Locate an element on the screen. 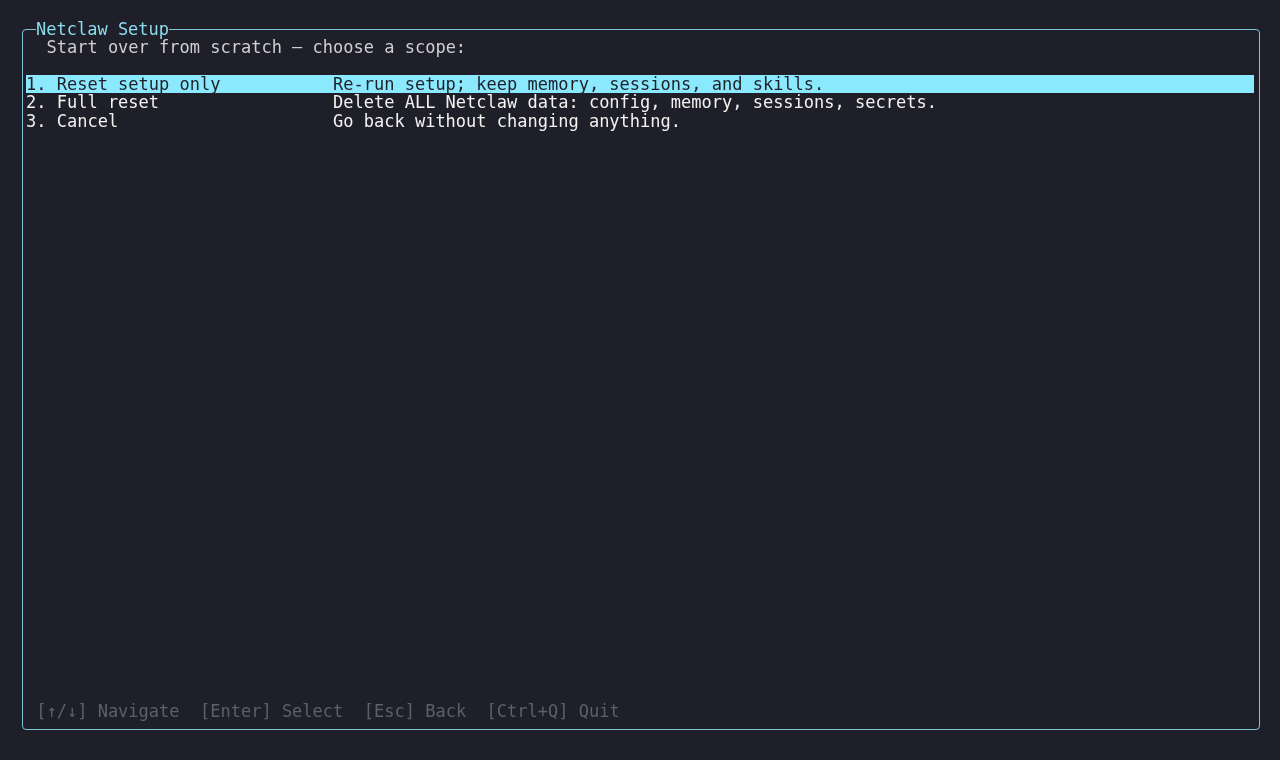 The image size is (1280, 760). option-description: Re-run setup; keep memory, sessions, and skills. is located at coordinates (579, 84).